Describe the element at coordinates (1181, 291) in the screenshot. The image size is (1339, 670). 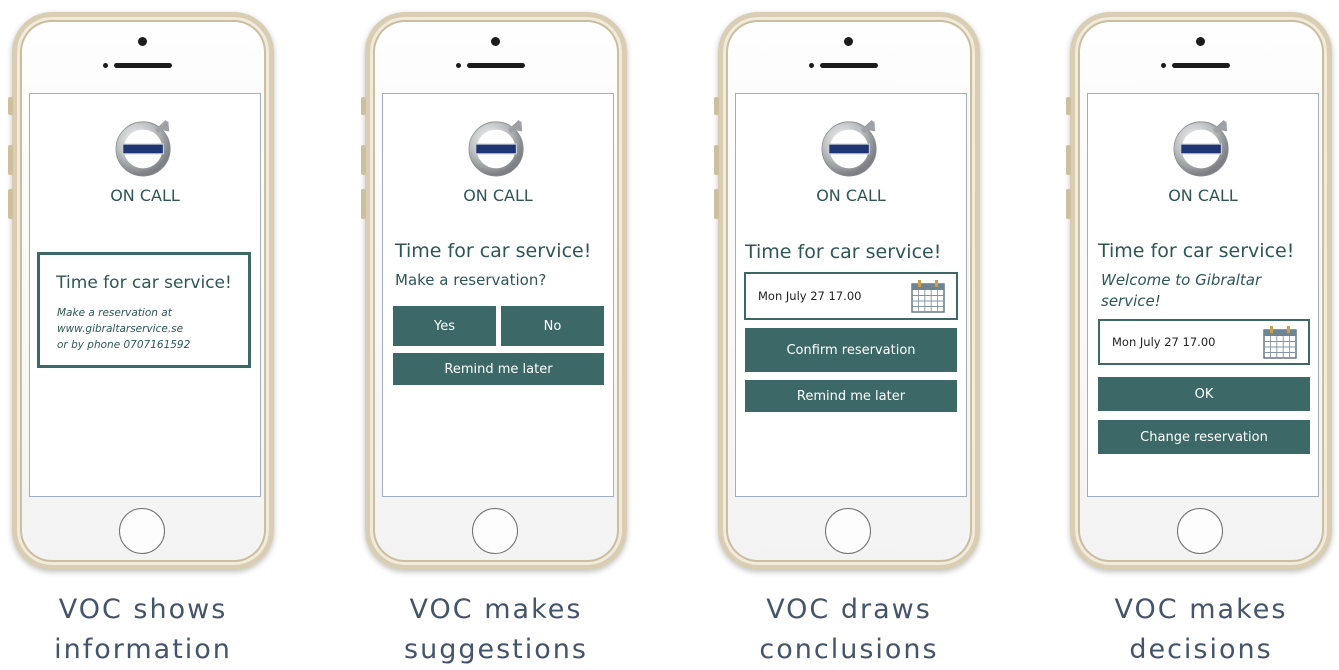
I see `welcome-message: Welcome to Gibraltar service!` at that location.